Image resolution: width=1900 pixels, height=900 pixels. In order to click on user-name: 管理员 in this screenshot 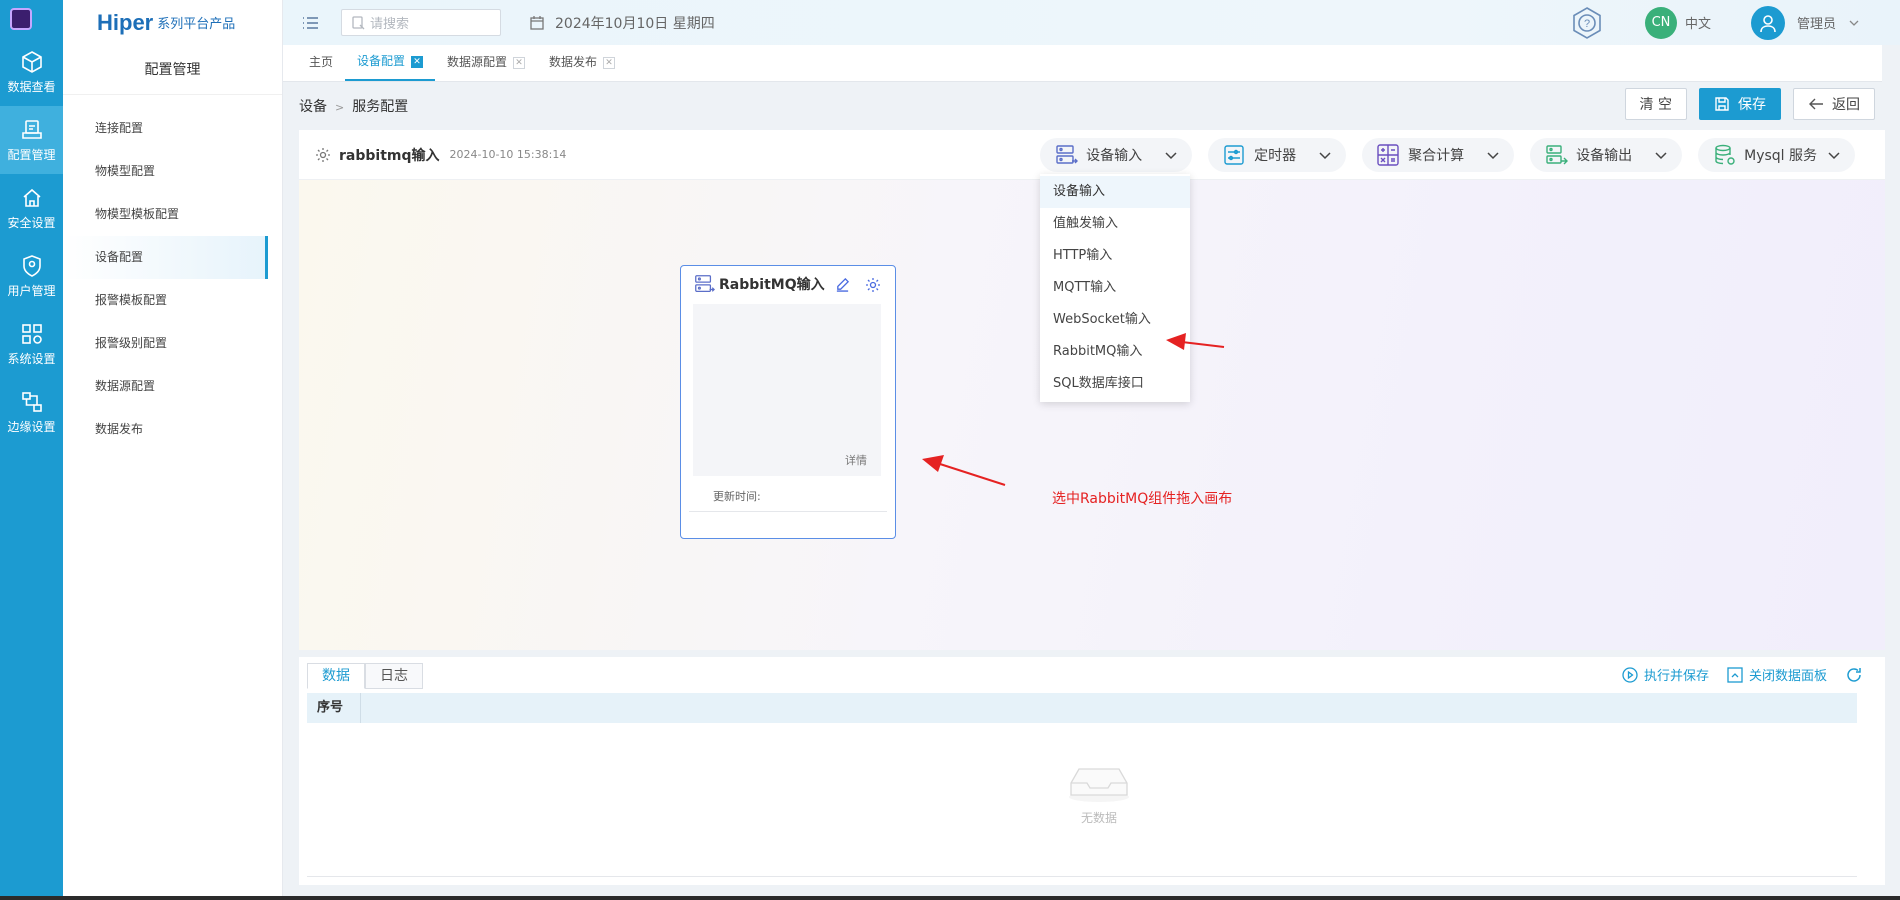, I will do `click(1816, 22)`.